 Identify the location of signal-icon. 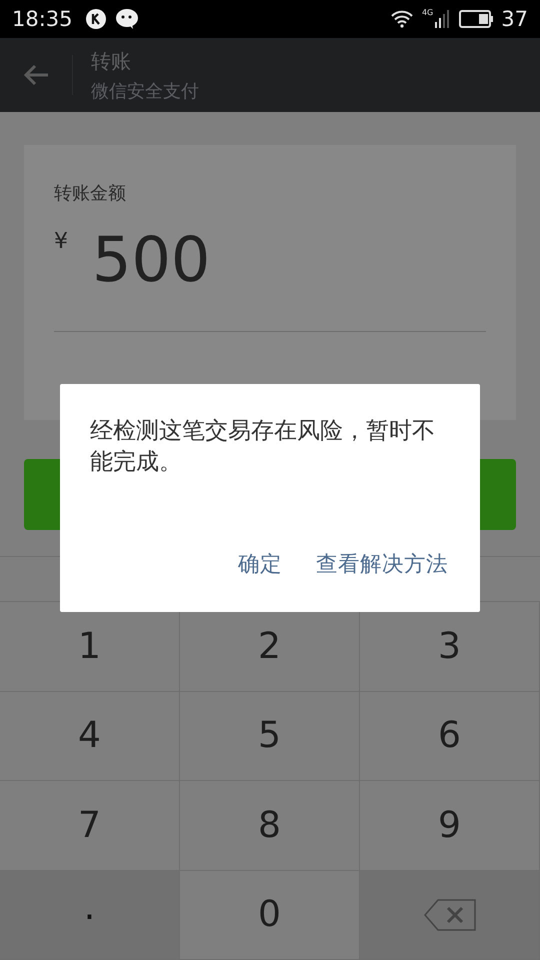
(443, 19).